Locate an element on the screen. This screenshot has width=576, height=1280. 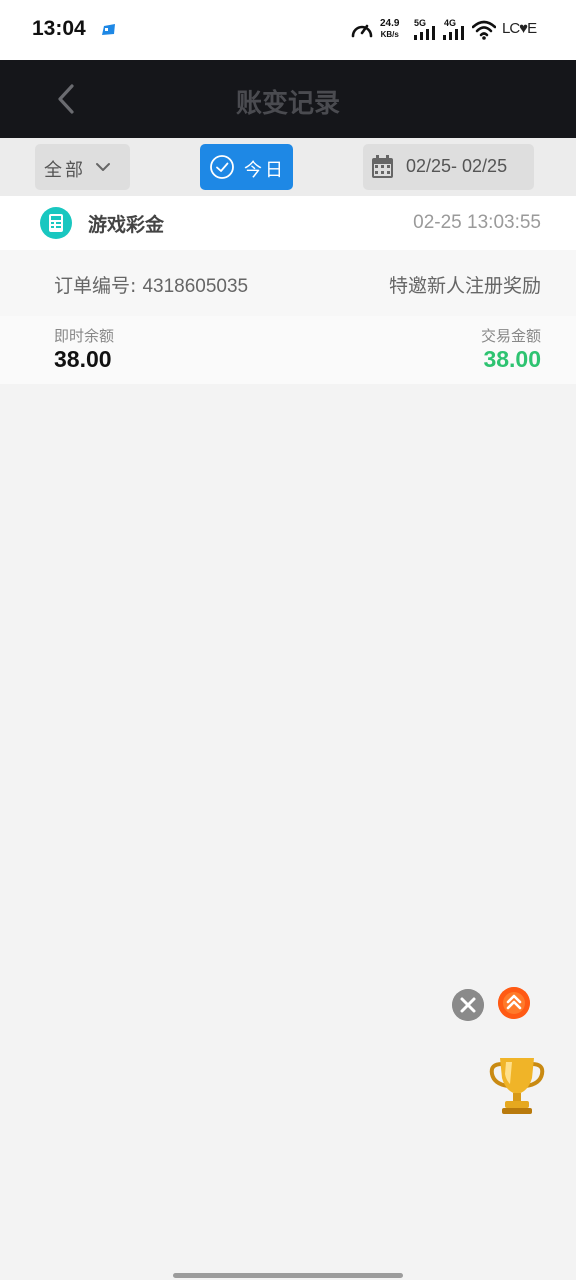
app-notification-icon is located at coordinates (108, 29).